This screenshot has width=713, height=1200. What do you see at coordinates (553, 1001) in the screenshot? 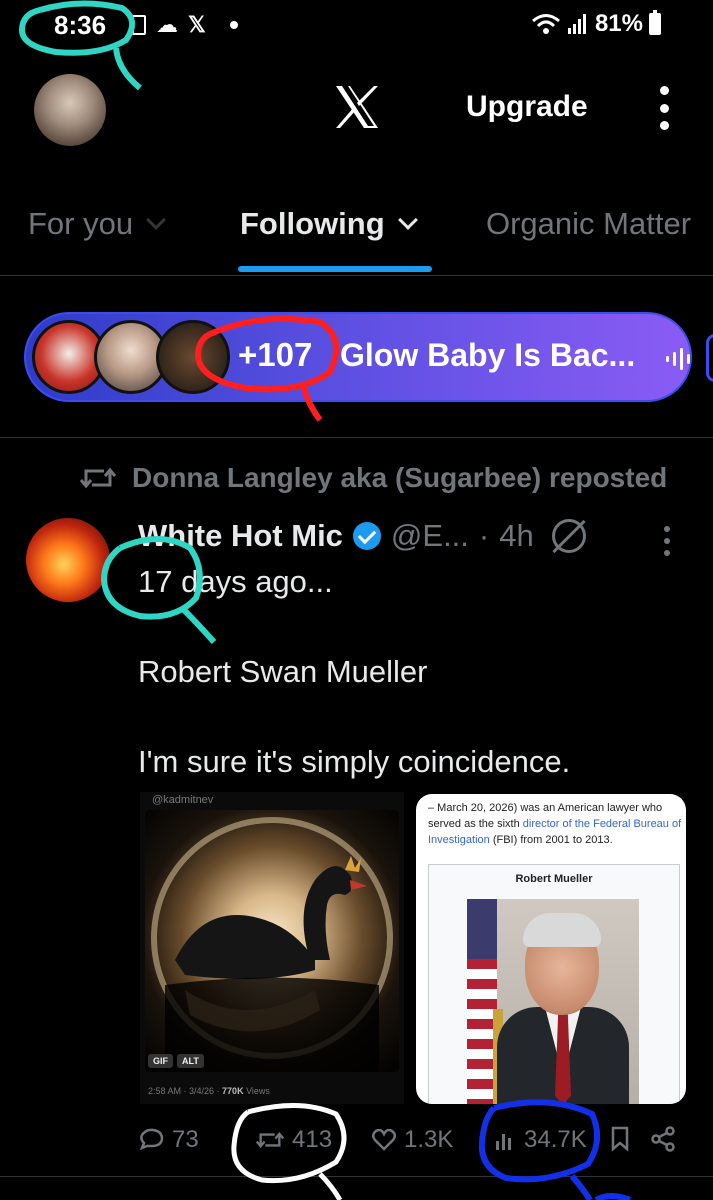
I see `portrait-photo` at bounding box center [553, 1001].